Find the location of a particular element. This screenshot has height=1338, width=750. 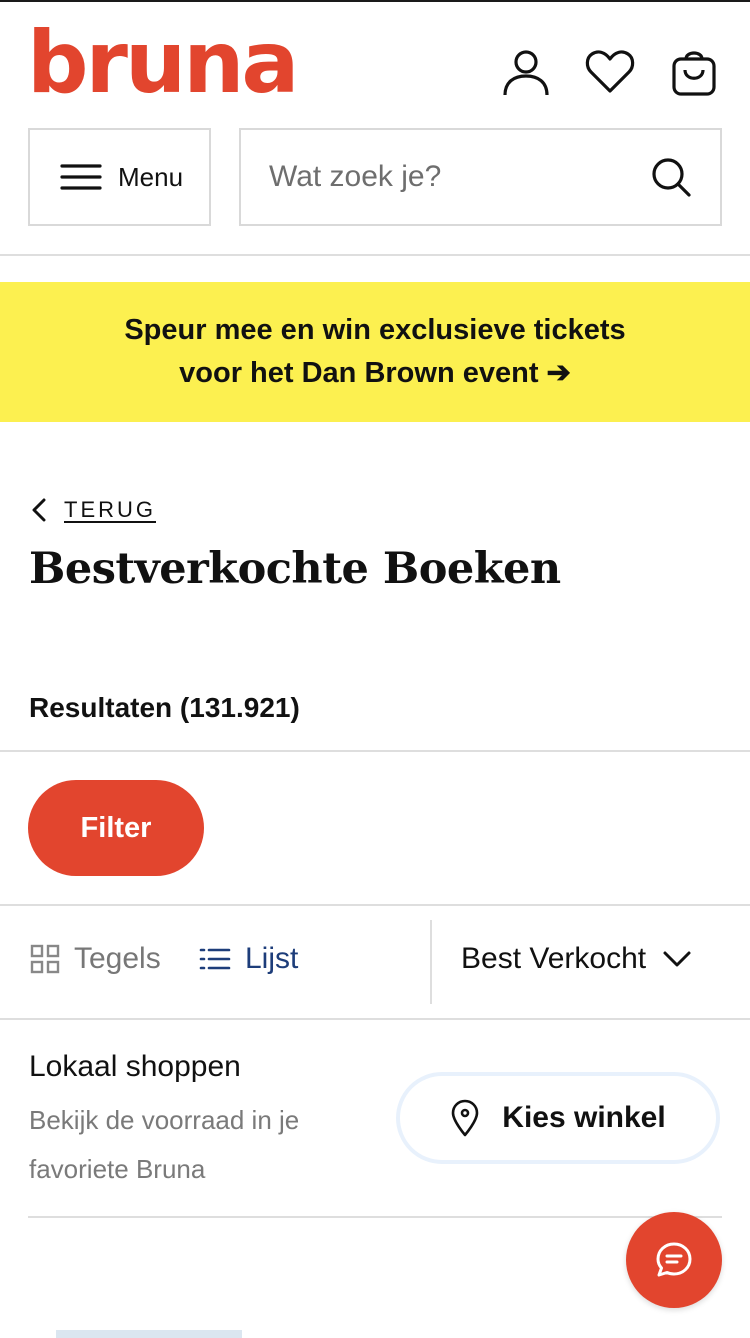

product-image-peek is located at coordinates (149, 1334).